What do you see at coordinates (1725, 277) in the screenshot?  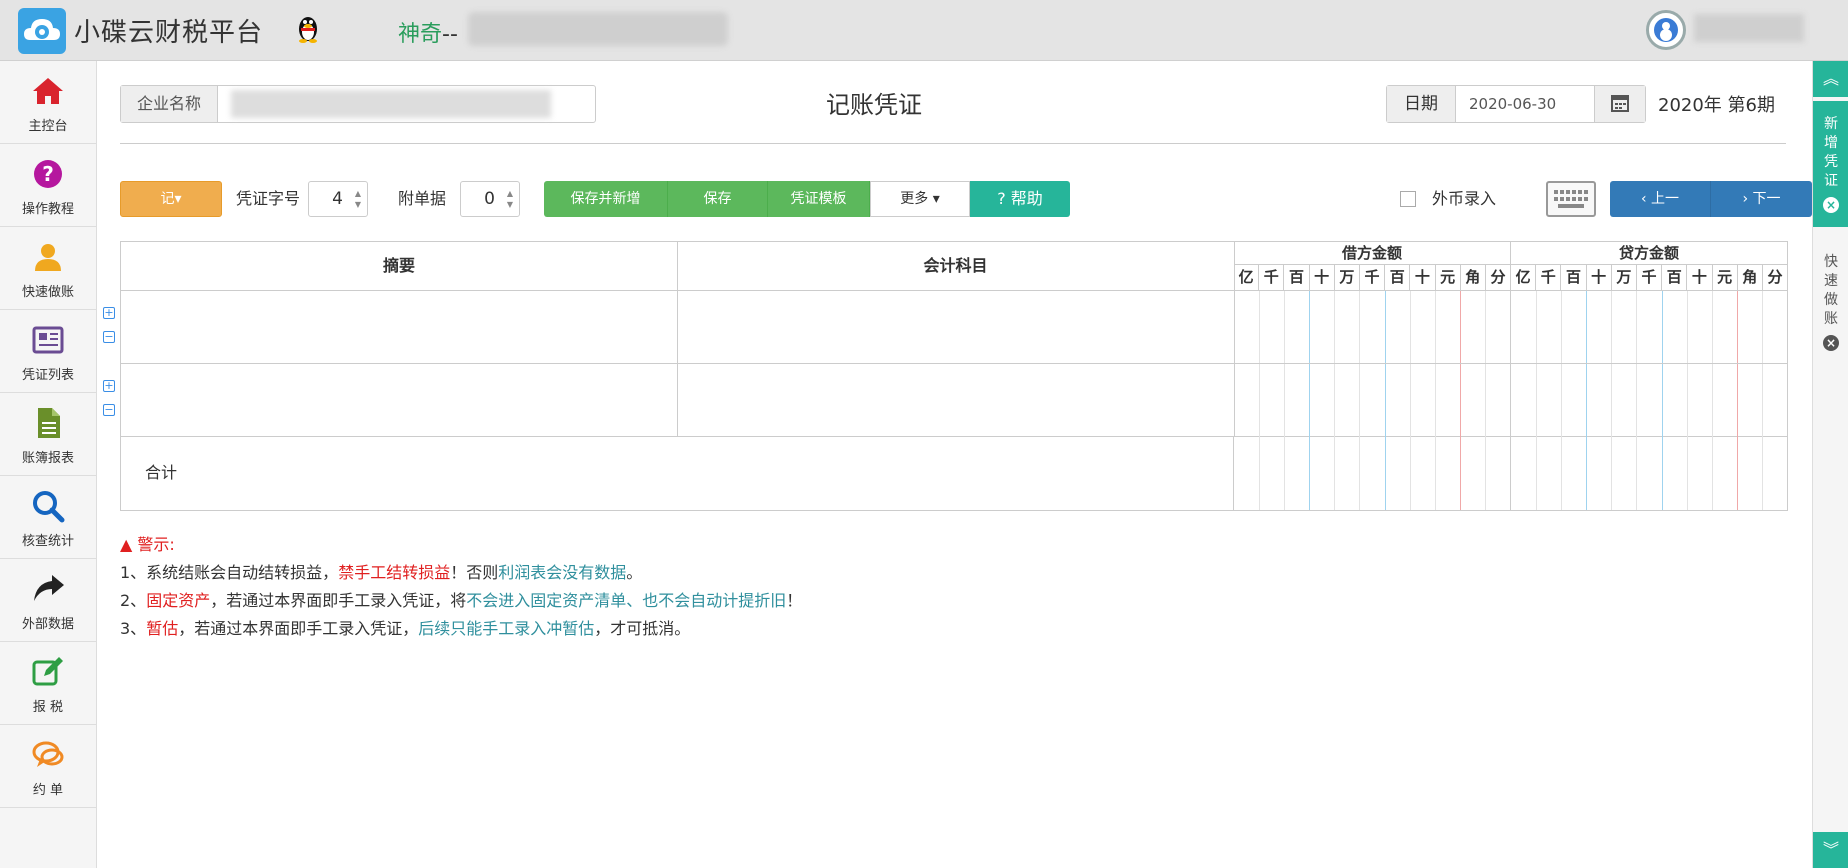 I see `digit-header: 元` at bounding box center [1725, 277].